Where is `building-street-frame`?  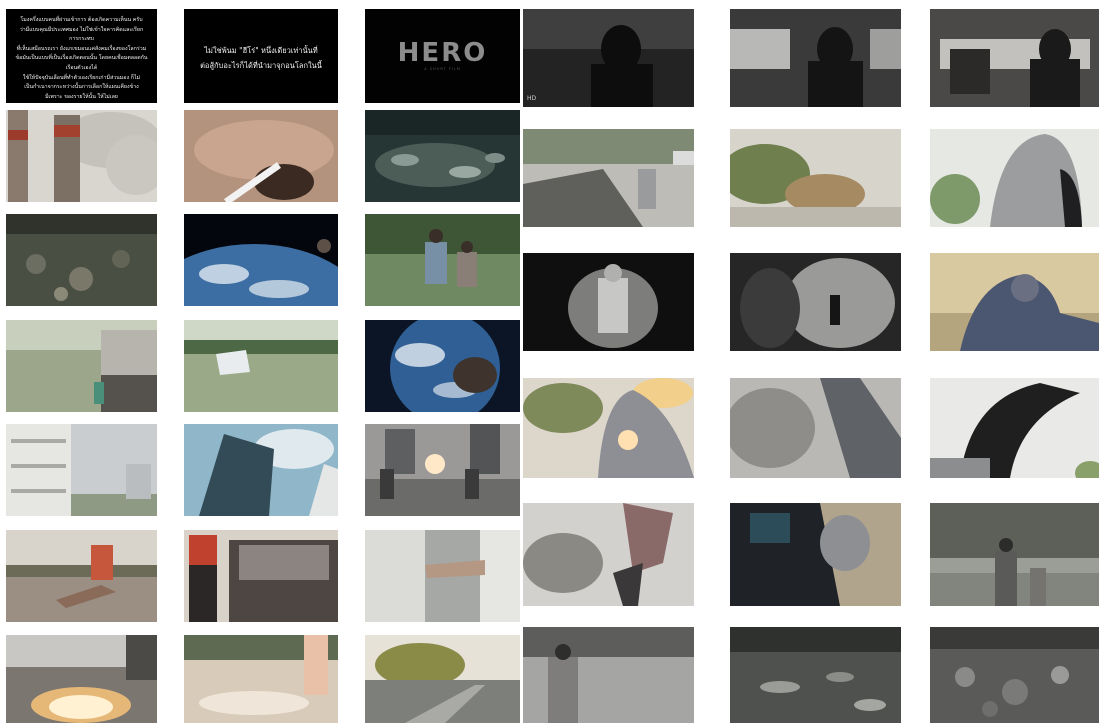
building-street-frame is located at coordinates (81, 470).